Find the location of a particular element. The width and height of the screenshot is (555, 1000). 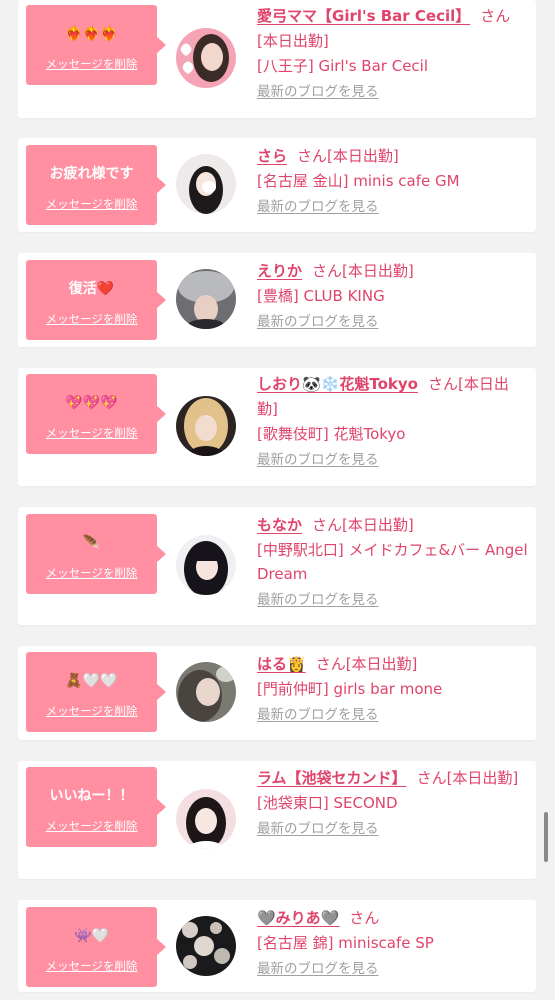

message-text: 💖💖💖 is located at coordinates (91, 403).